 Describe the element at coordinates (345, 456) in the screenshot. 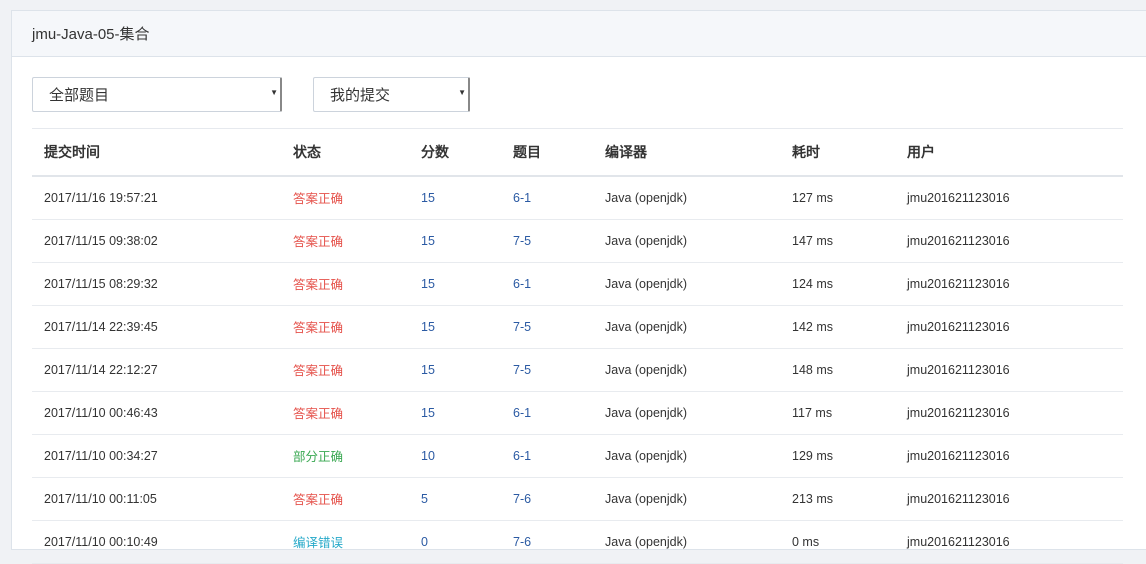

I see `cell-status-link: 部分正确` at that location.